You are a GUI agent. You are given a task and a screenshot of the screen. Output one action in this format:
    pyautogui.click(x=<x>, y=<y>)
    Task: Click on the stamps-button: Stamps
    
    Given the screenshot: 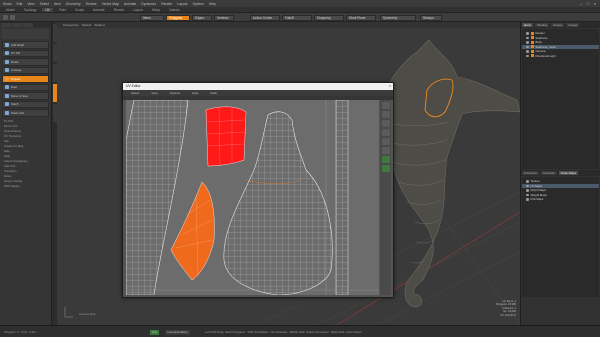 What is the action you would take?
    pyautogui.click(x=431, y=17)
    